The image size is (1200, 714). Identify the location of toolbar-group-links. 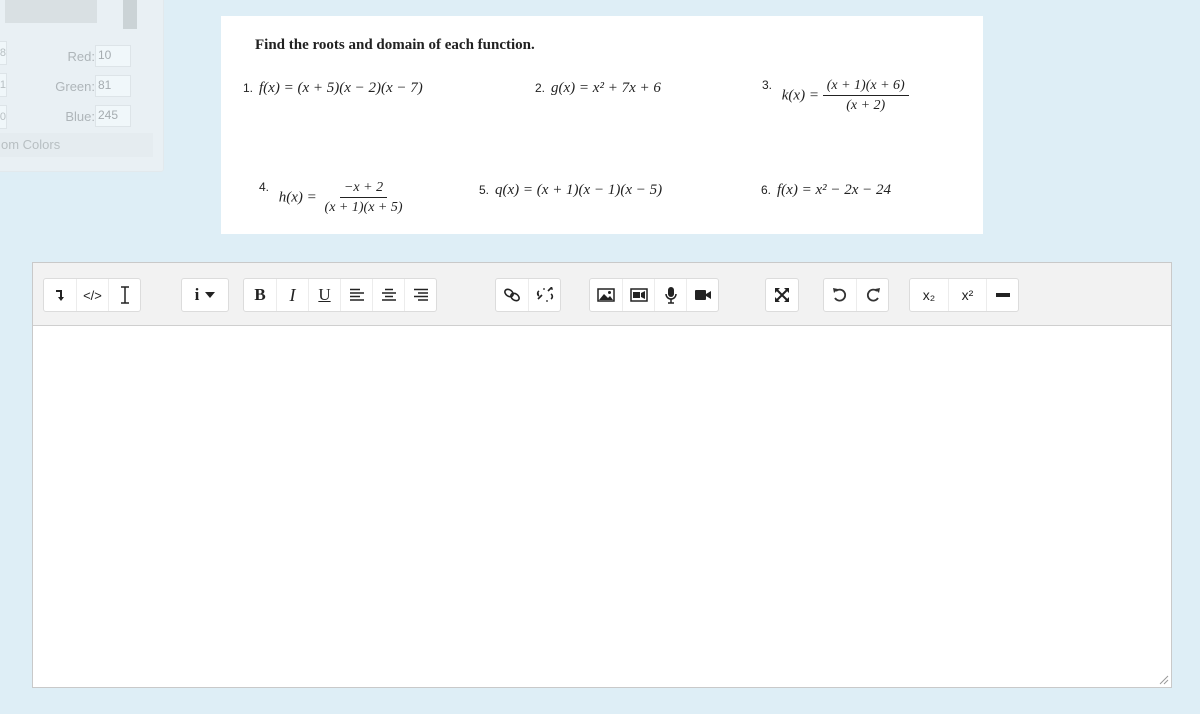
(528, 295).